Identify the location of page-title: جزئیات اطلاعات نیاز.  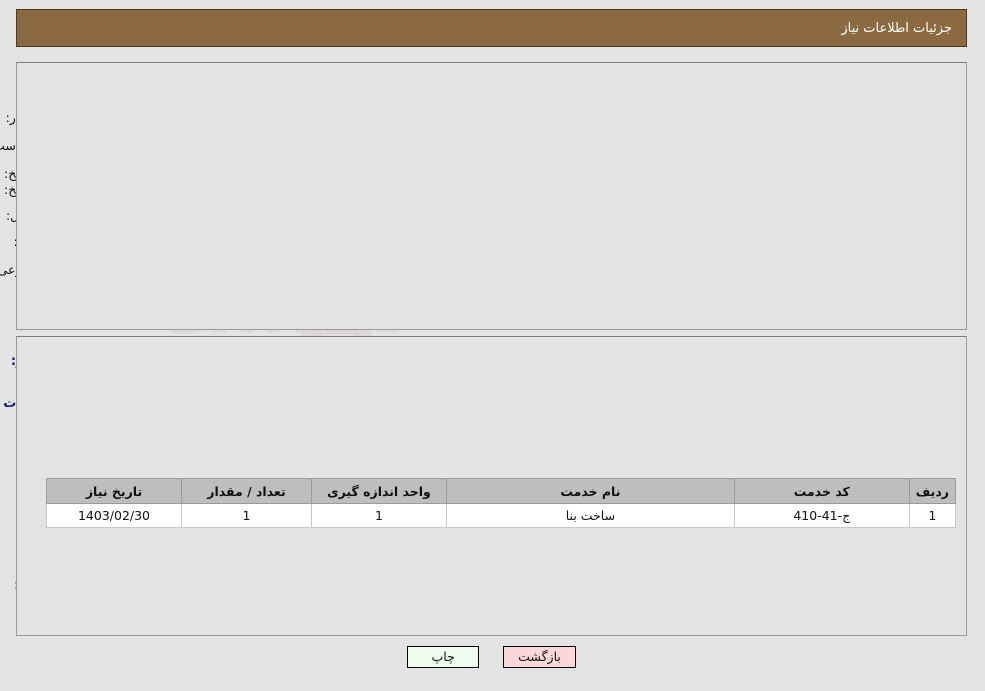
(897, 28).